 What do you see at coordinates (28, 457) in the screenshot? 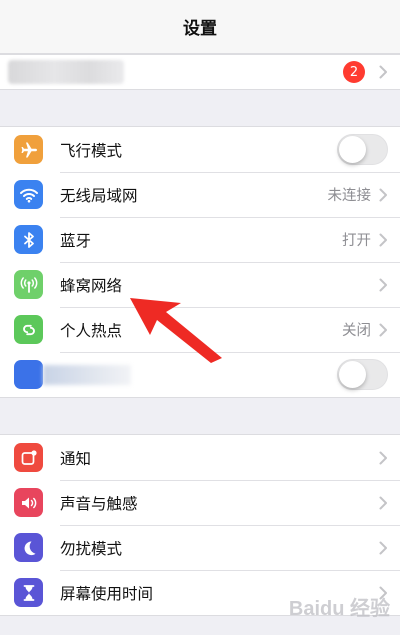
I see `notification-icon` at bounding box center [28, 457].